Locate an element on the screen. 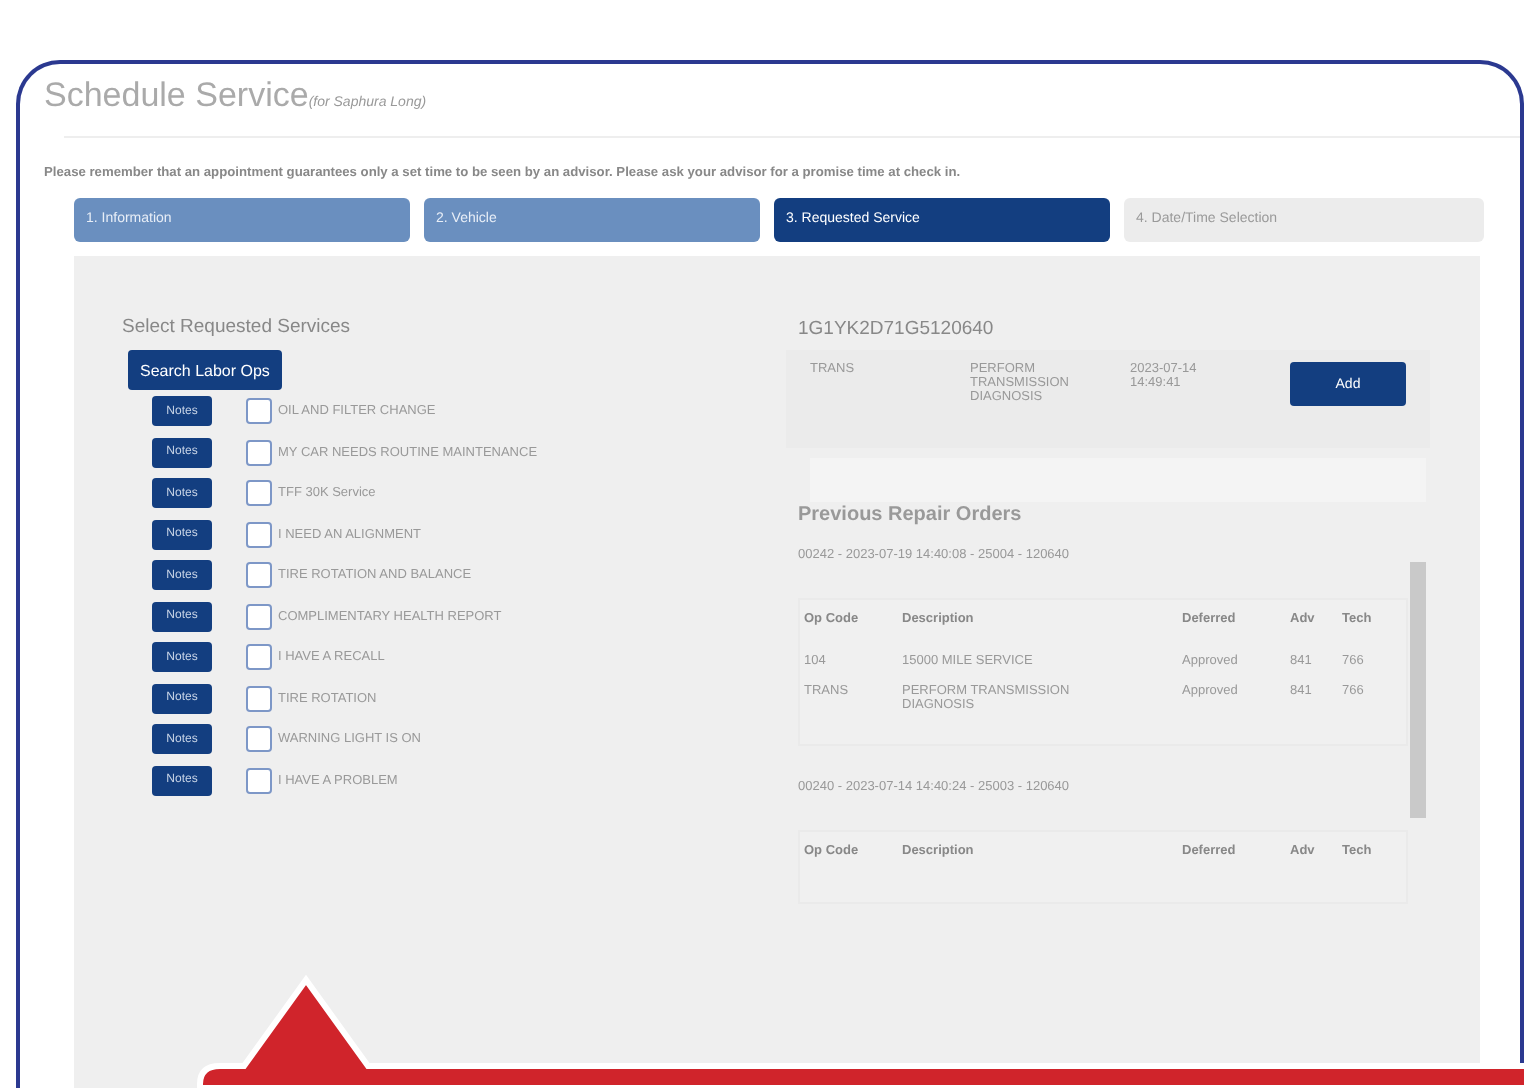  section-heading: Previous Repair Orders is located at coordinates (911, 515).